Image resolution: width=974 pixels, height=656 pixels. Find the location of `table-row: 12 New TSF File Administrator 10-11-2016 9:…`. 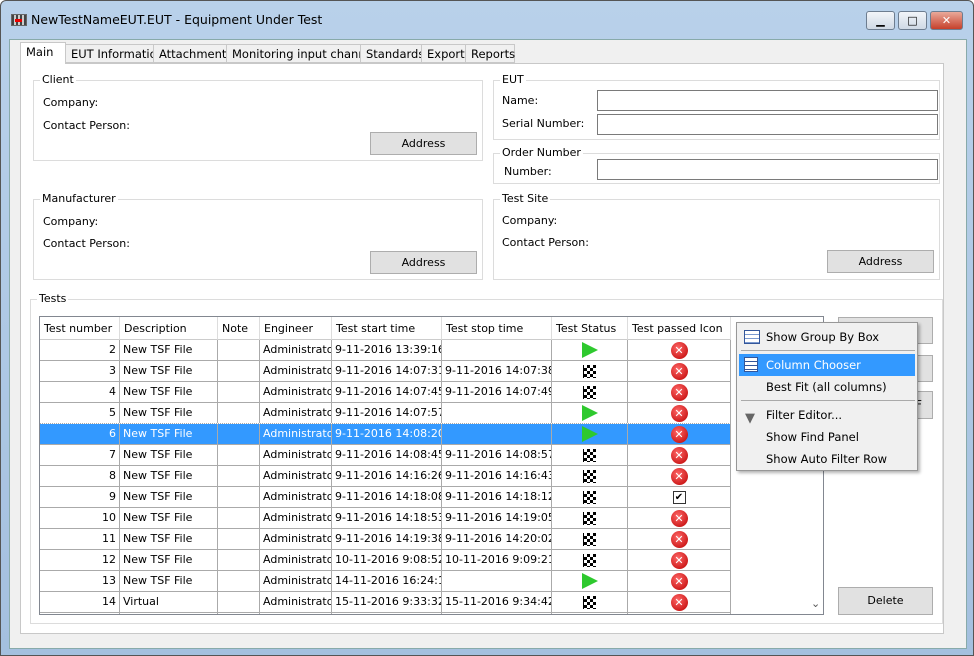

table-row: 12 New TSF File Administrator 10-11-2016 9:… is located at coordinates (385, 560).